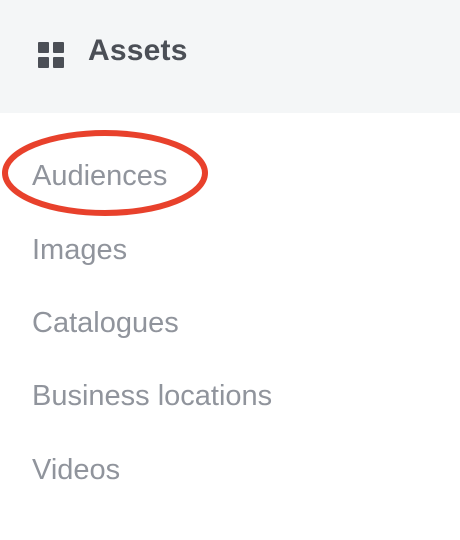  What do you see at coordinates (105, 323) in the screenshot?
I see `menu-item-catalogues: Catalogues` at bounding box center [105, 323].